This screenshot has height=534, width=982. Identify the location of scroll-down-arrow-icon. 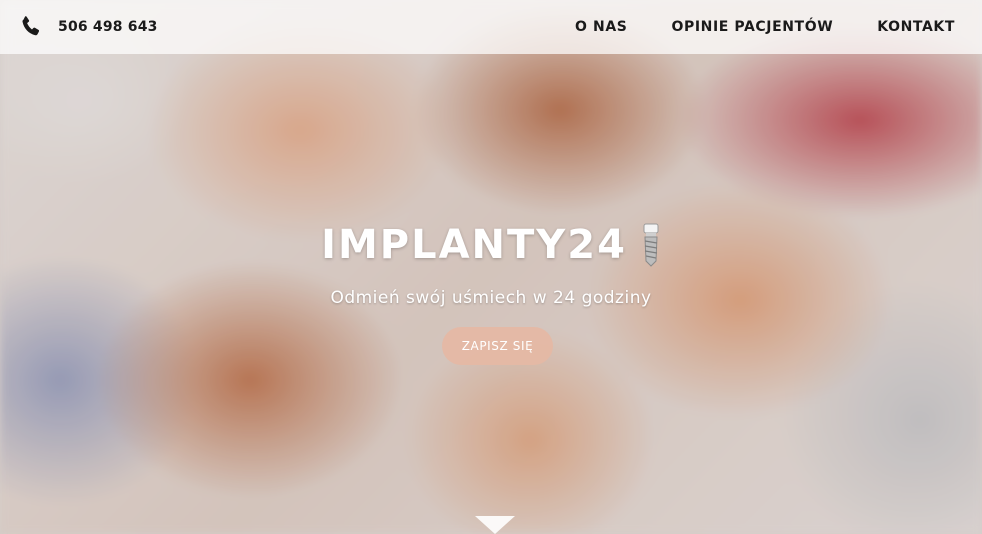
(495, 525).